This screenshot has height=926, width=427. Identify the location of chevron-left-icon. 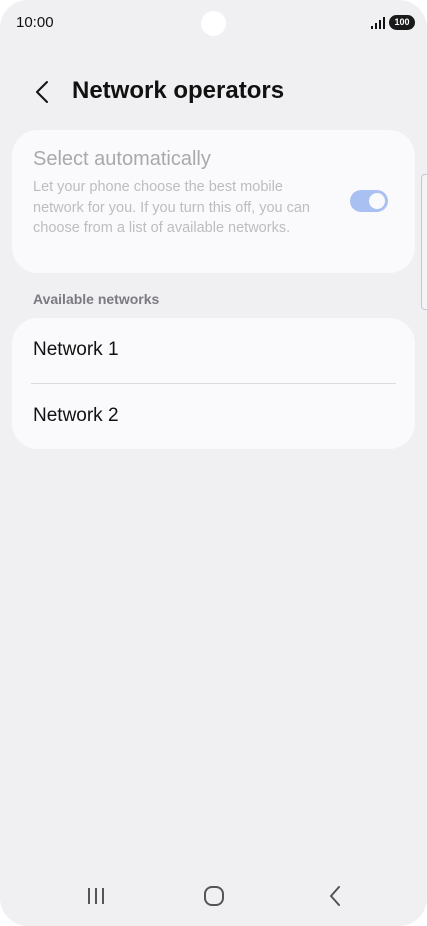
(42, 92).